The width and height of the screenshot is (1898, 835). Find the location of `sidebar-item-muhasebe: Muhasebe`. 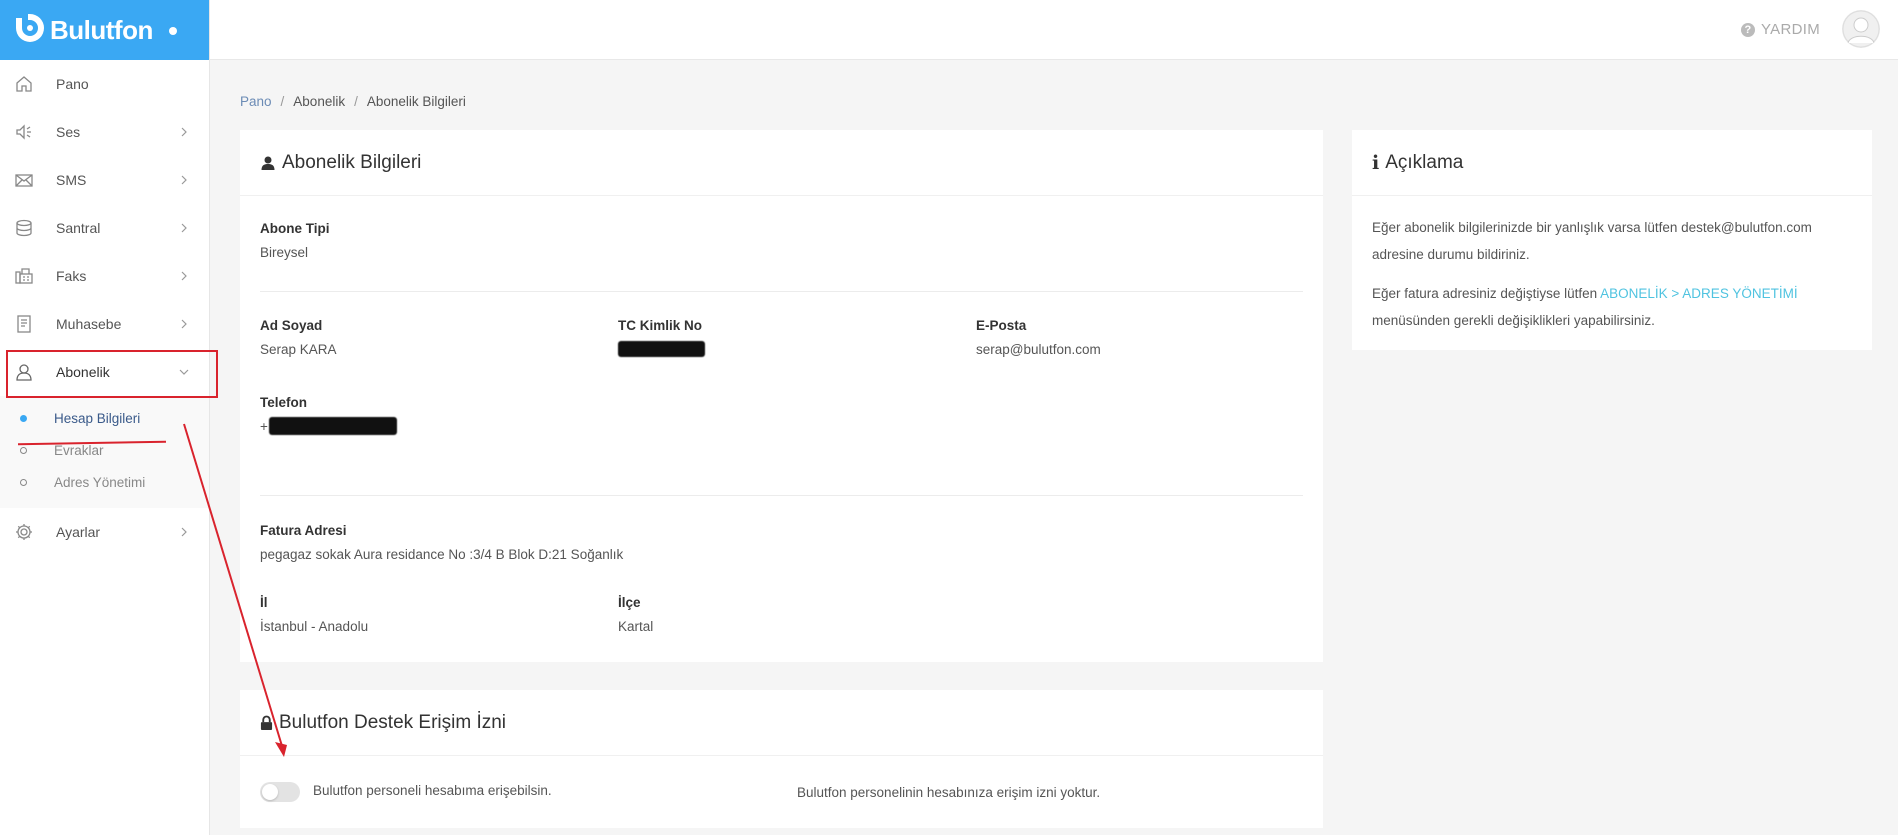

sidebar-item-muhasebe: Muhasebe is located at coordinates (104, 324).